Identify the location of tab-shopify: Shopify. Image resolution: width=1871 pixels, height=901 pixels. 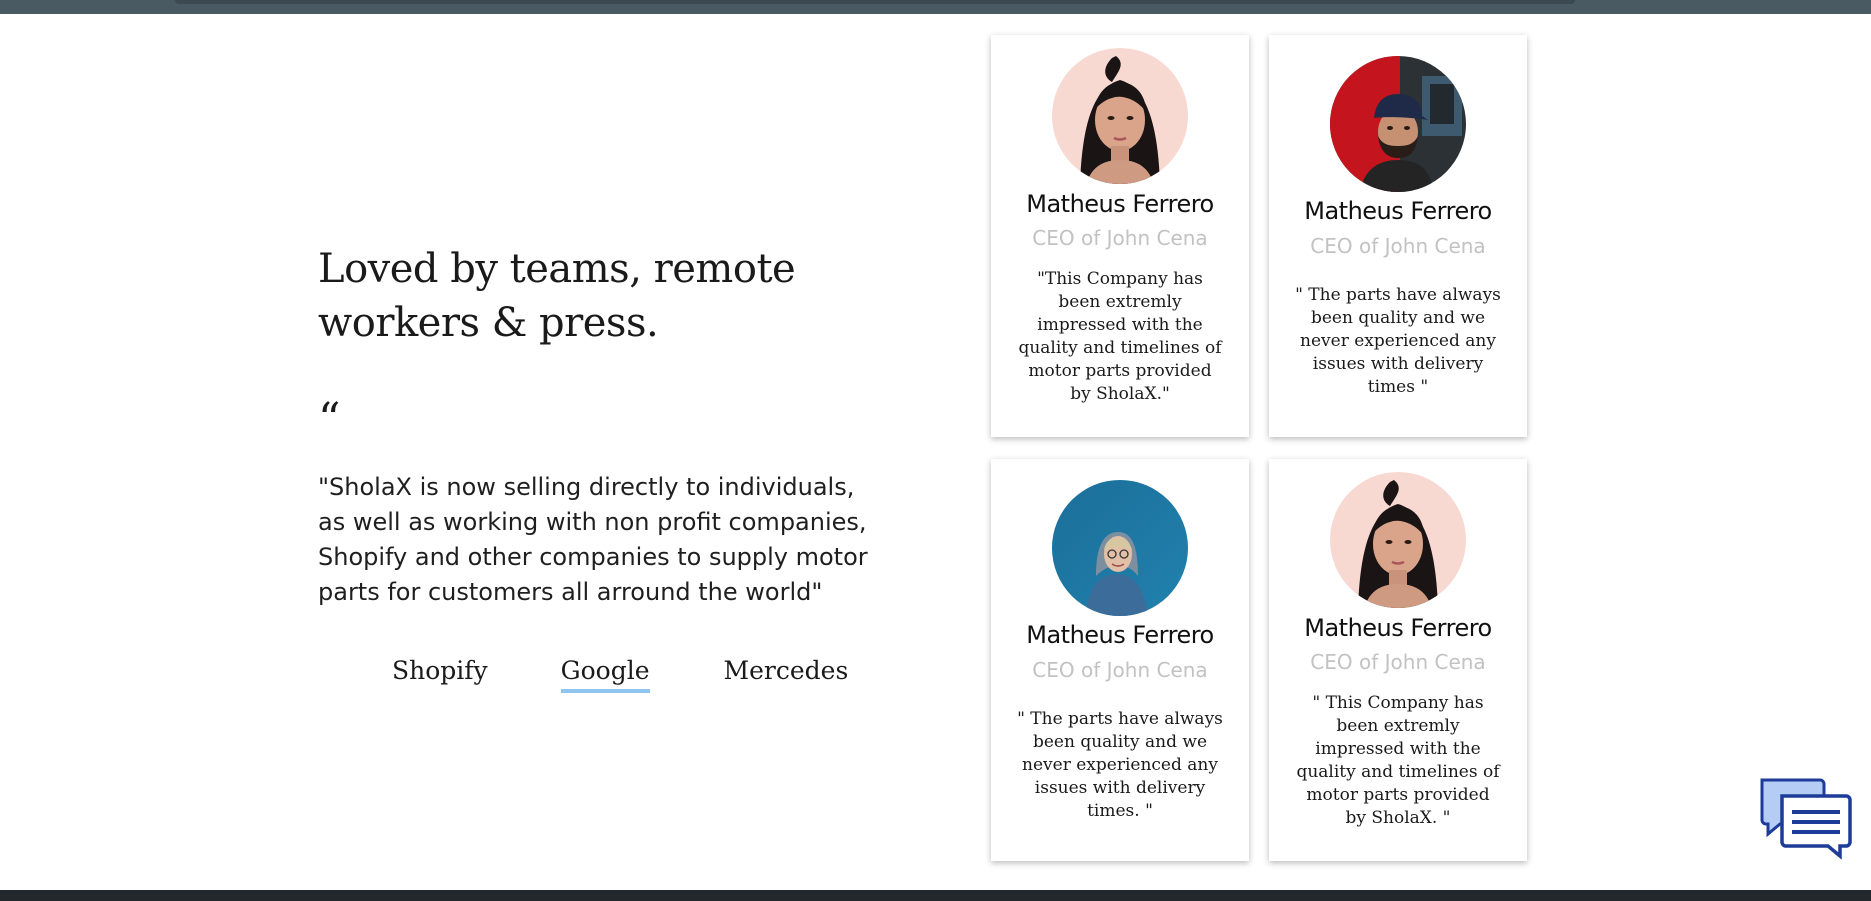
(440, 674).